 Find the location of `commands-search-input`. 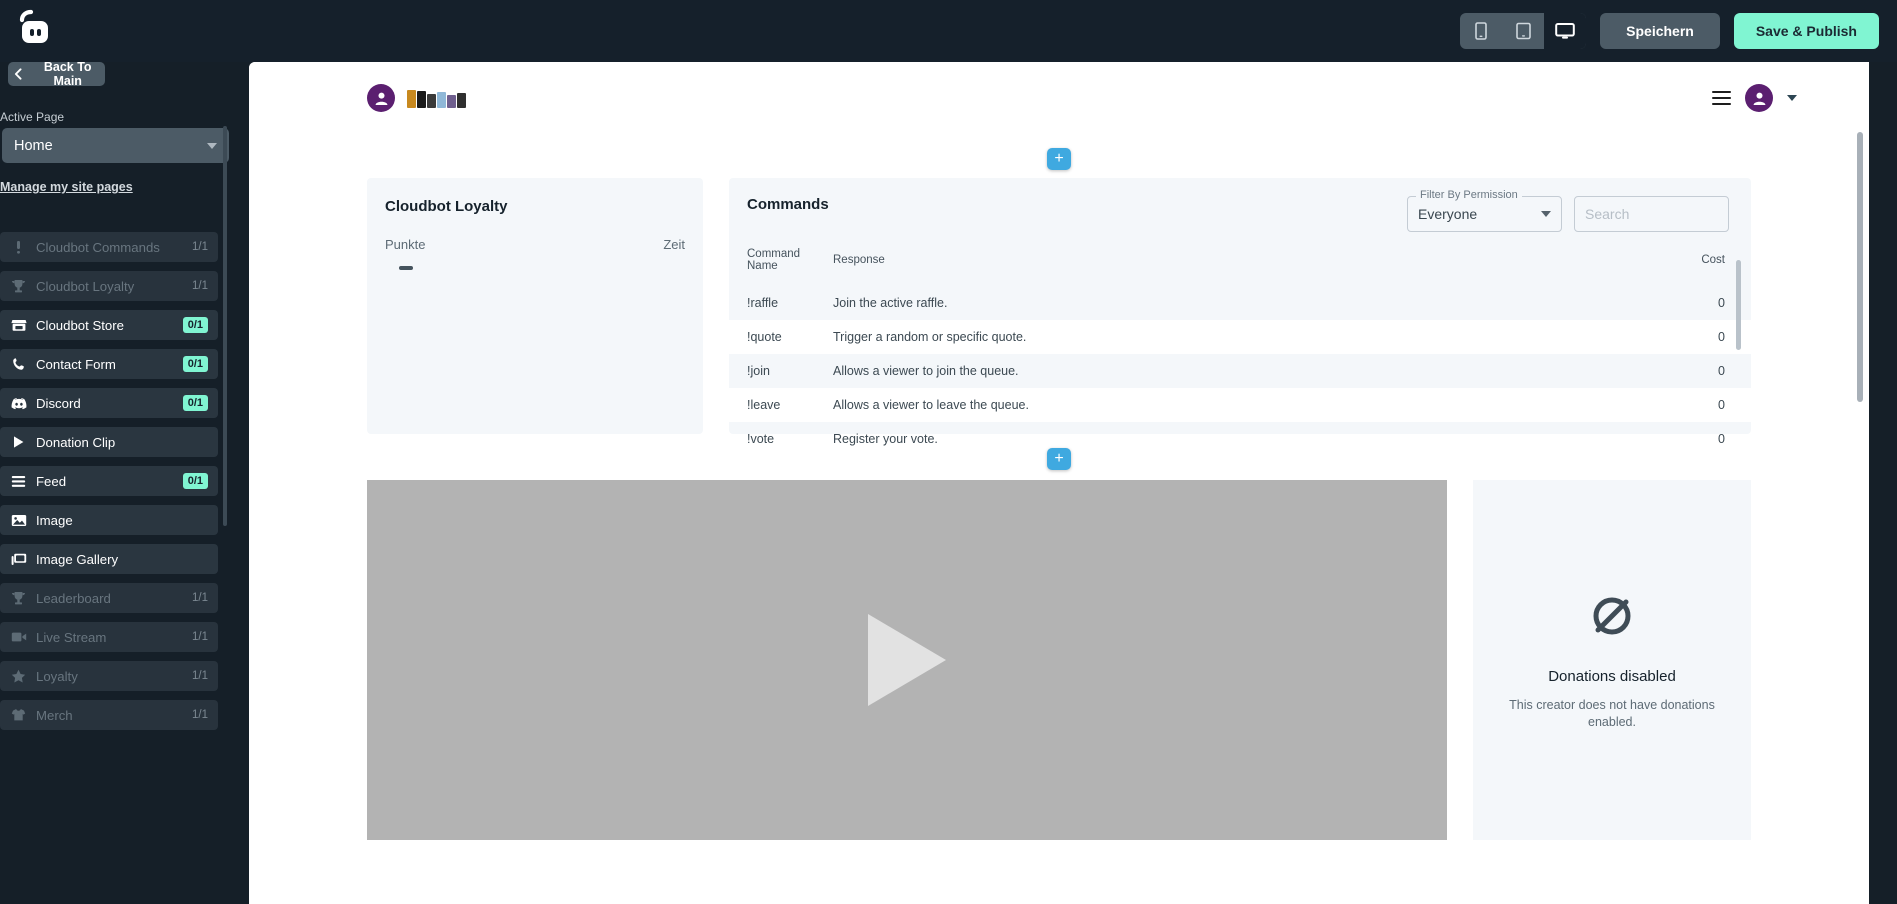

commands-search-input is located at coordinates (1651, 214).